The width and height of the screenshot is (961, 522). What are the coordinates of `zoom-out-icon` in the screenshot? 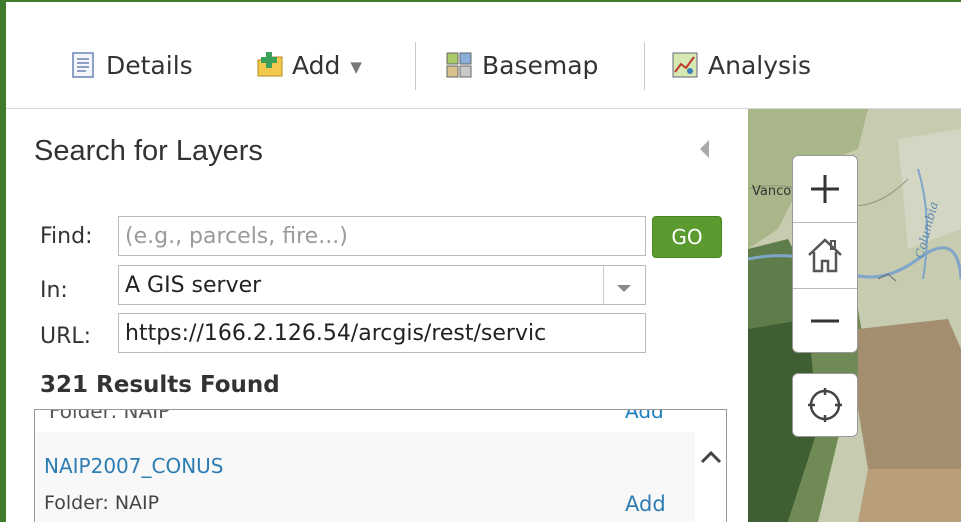 It's located at (825, 321).